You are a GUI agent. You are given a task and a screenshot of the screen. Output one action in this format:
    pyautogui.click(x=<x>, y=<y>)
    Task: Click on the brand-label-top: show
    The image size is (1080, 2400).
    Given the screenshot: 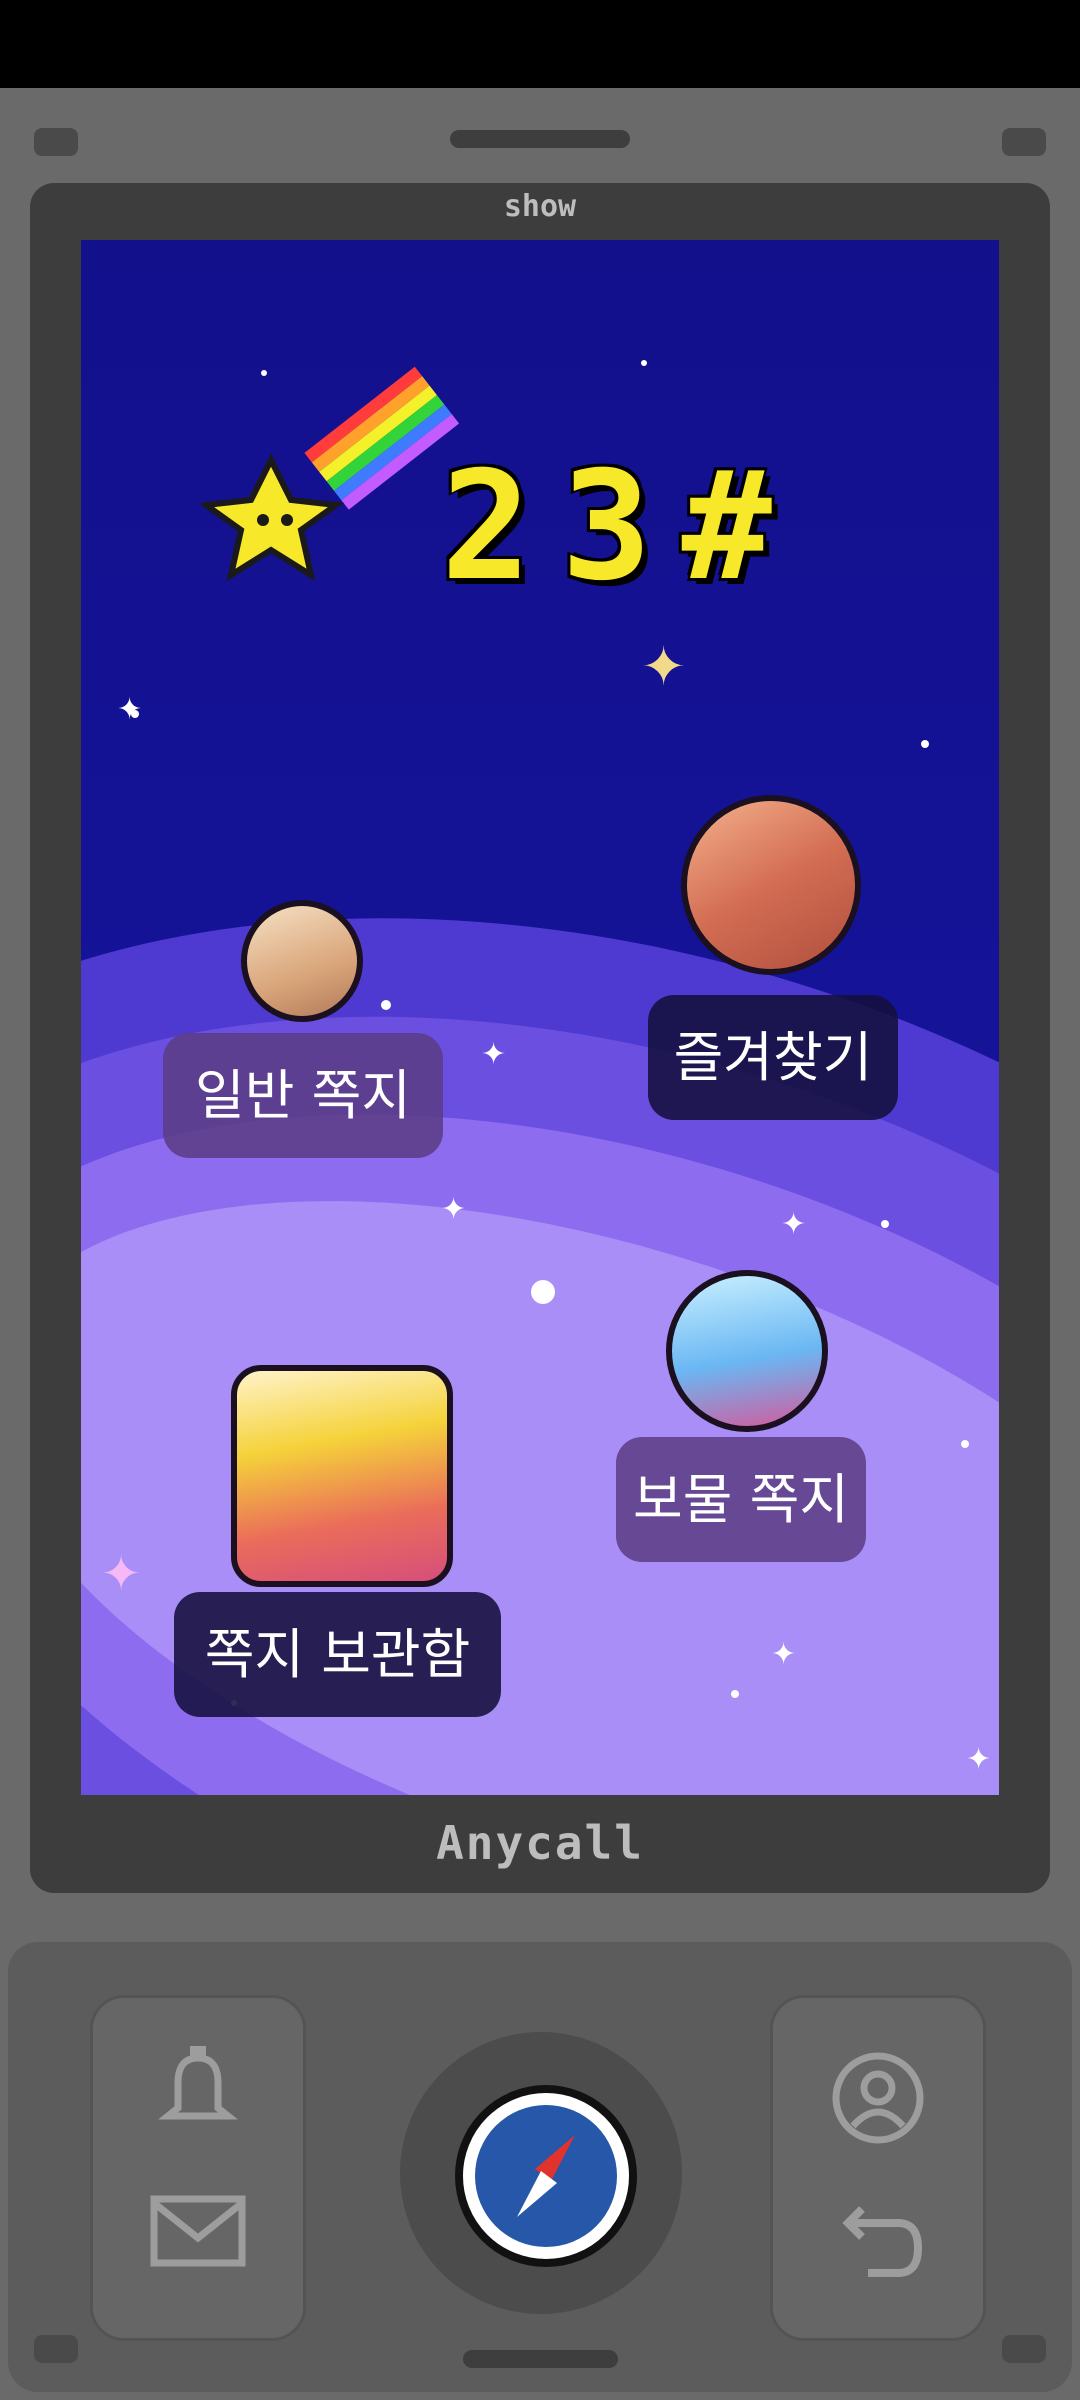 What is the action you would take?
    pyautogui.click(x=540, y=206)
    